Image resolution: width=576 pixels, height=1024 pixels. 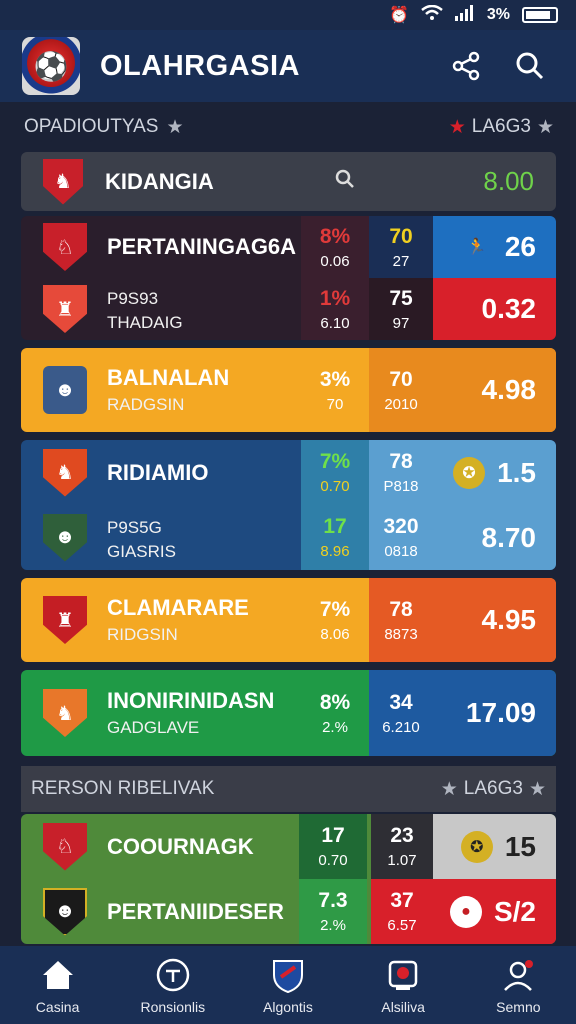 I want to click on odds-cell: 7% 8.06, so click(x=335, y=620).